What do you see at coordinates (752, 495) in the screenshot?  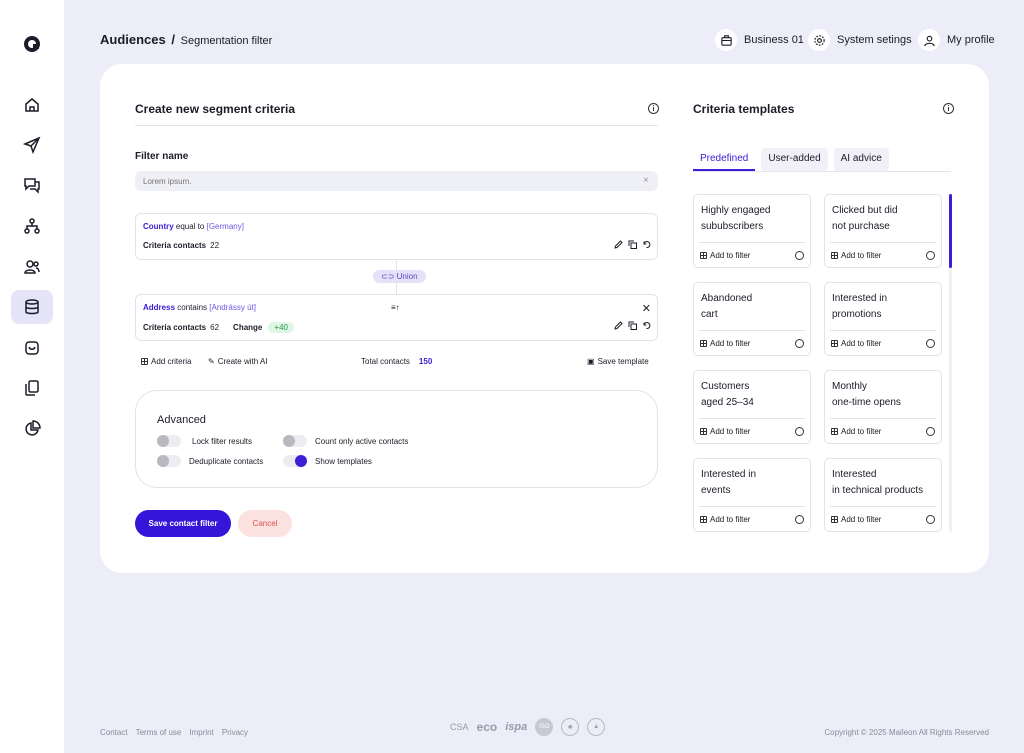 I see `template-card: Interested in events Add to filter` at bounding box center [752, 495].